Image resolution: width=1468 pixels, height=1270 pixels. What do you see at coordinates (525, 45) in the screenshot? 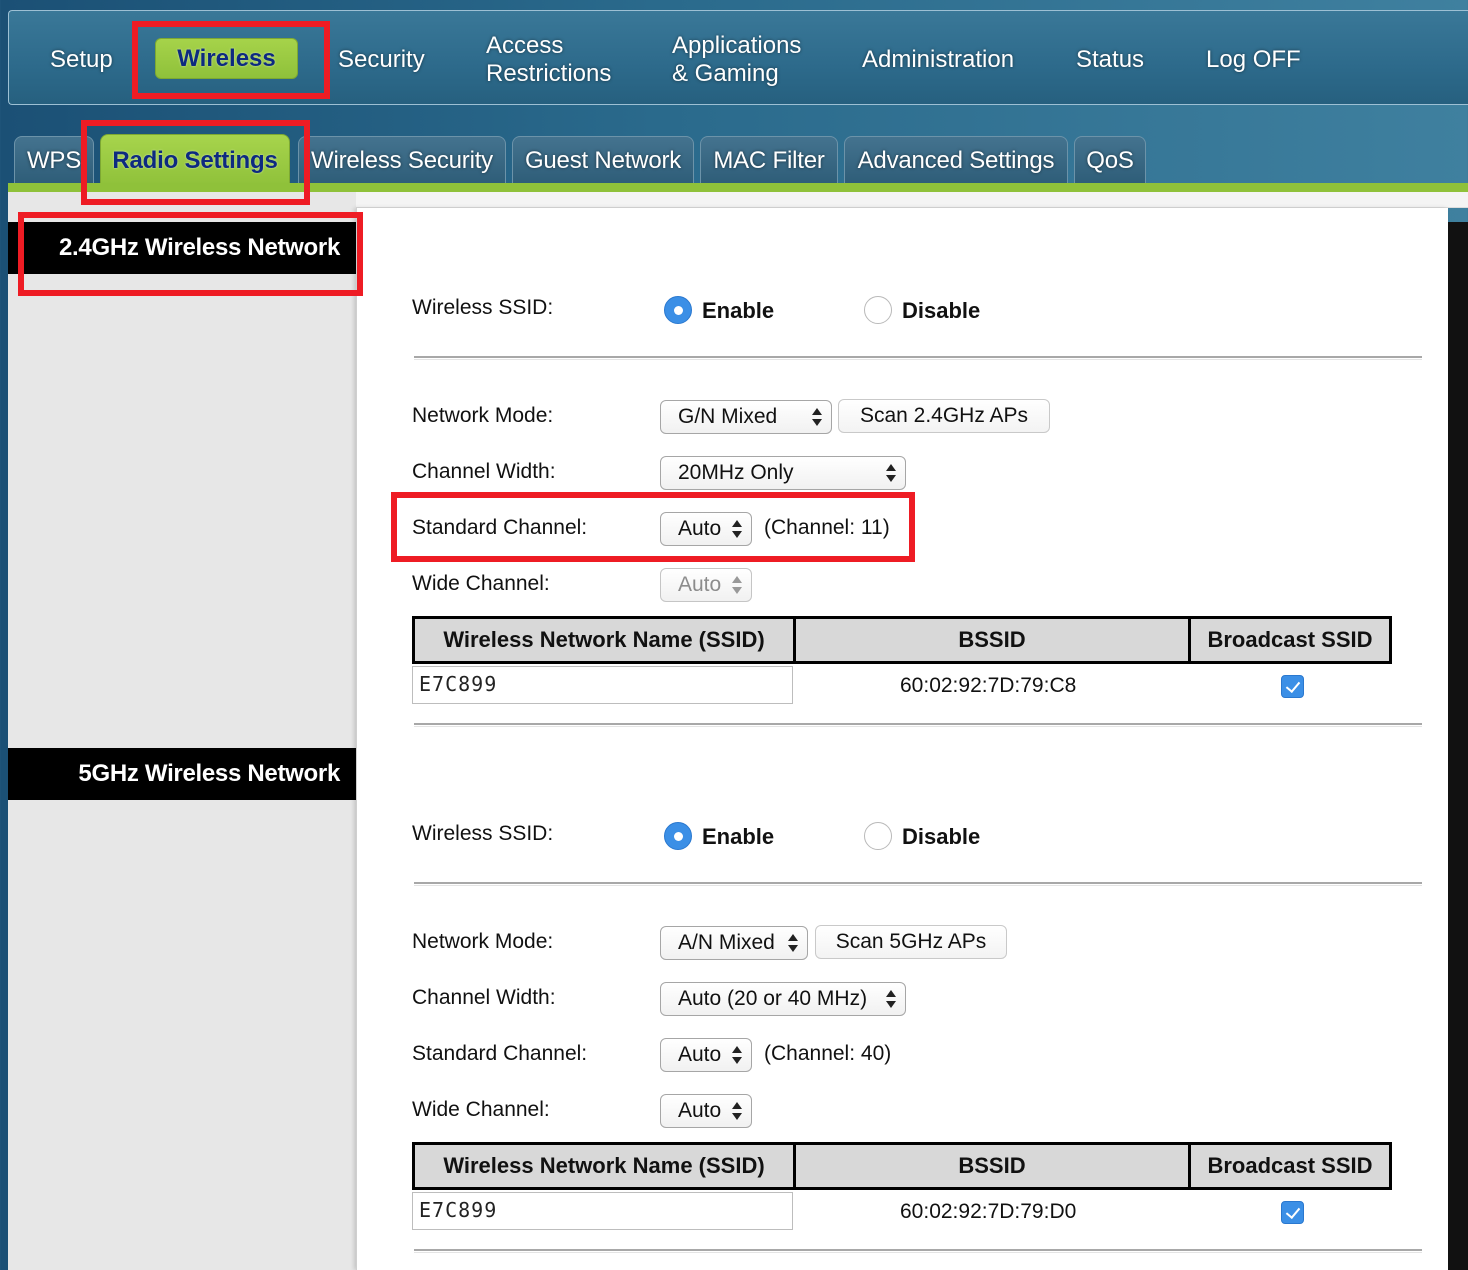
I see `nav-access-line1: Access` at bounding box center [525, 45].